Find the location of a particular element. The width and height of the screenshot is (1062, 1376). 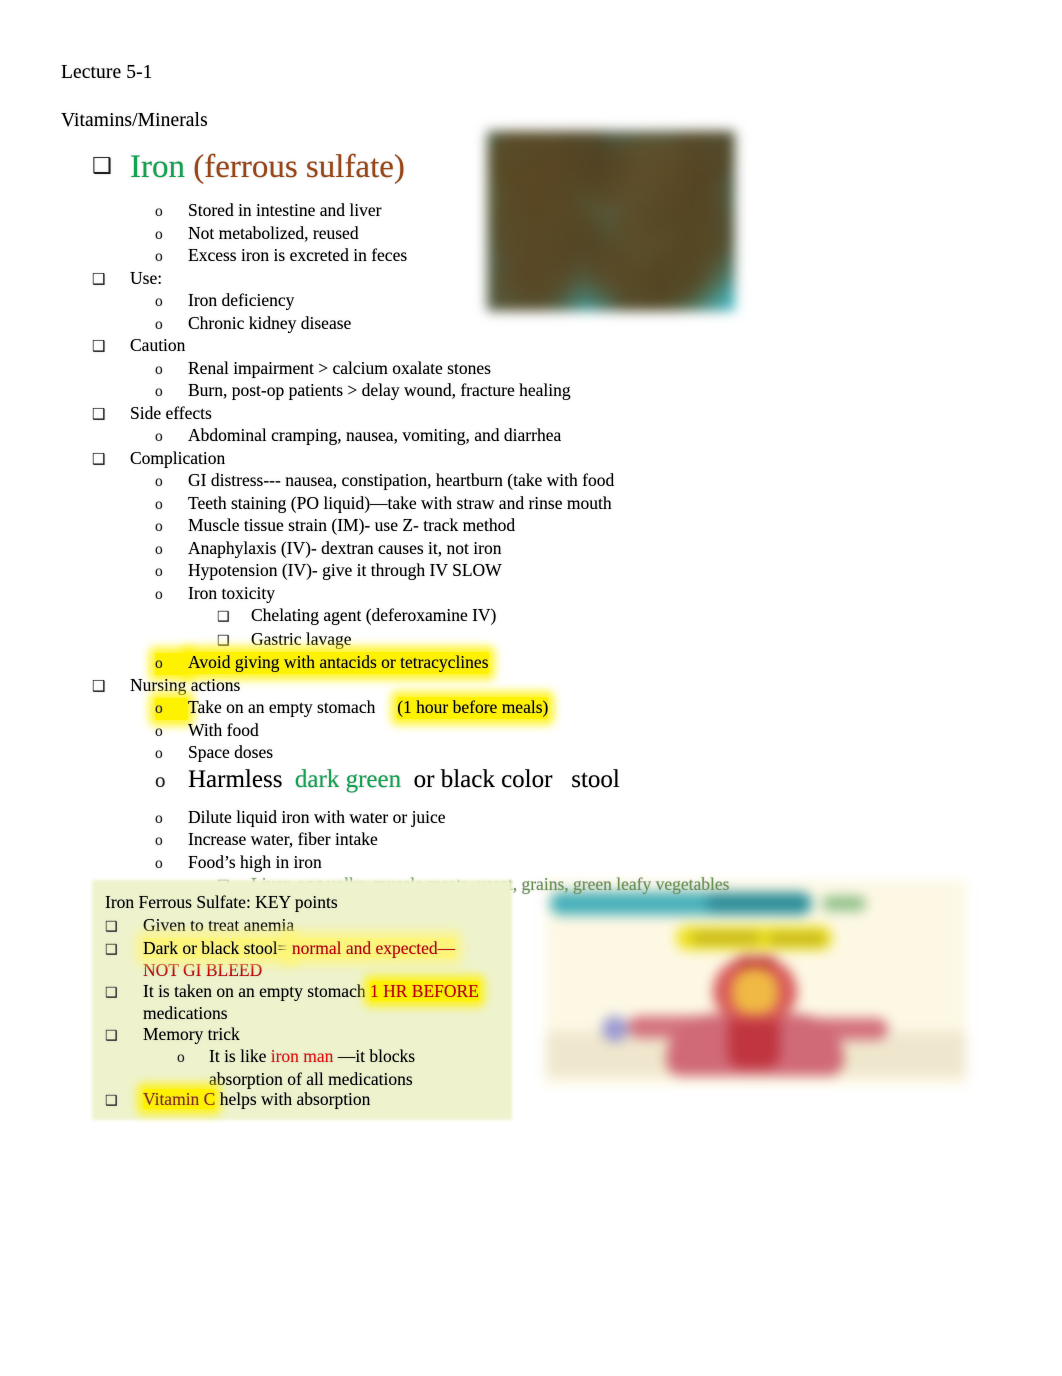

outline-item-use: ❑ Use: is located at coordinates (370, 279).